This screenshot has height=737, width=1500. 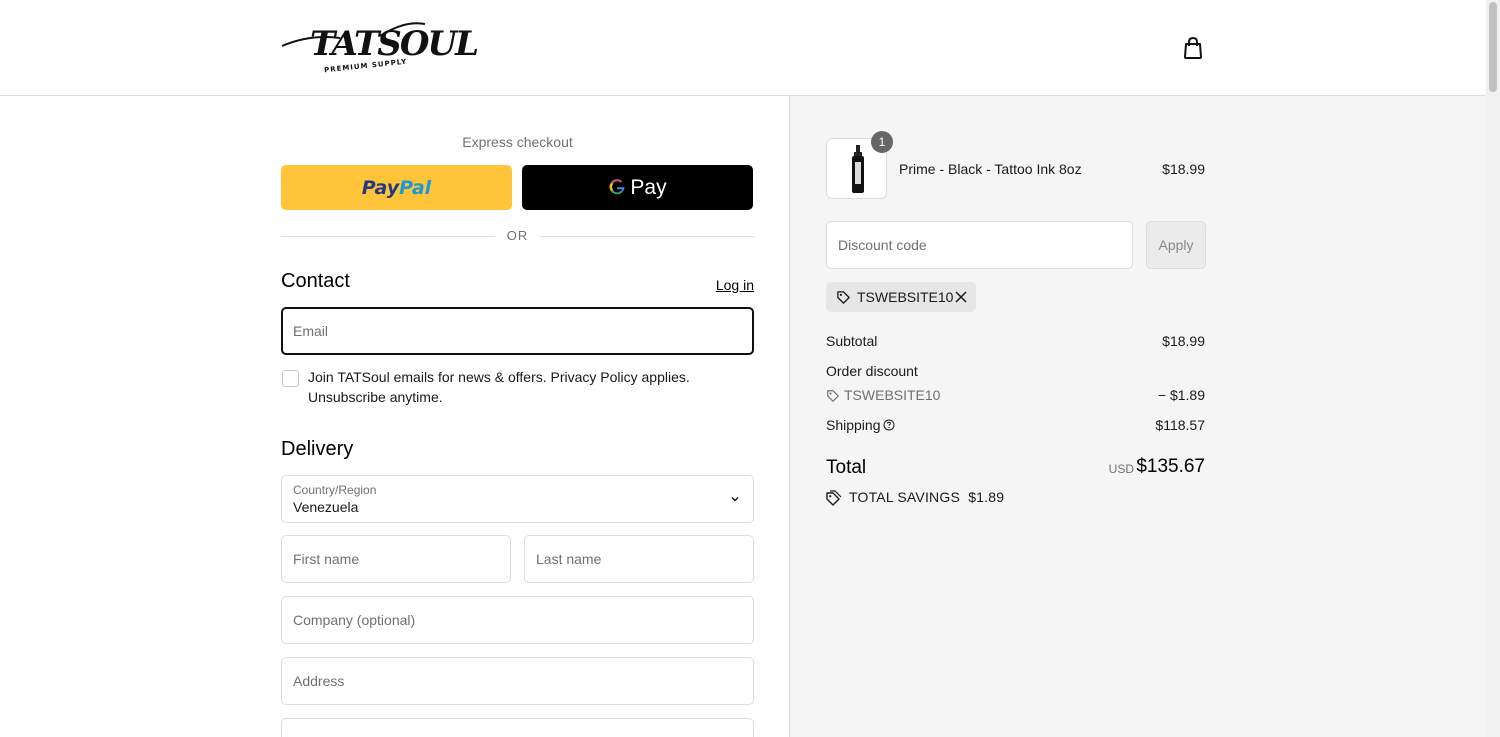 I want to click on savings-value: $1.89, so click(x=986, y=497).